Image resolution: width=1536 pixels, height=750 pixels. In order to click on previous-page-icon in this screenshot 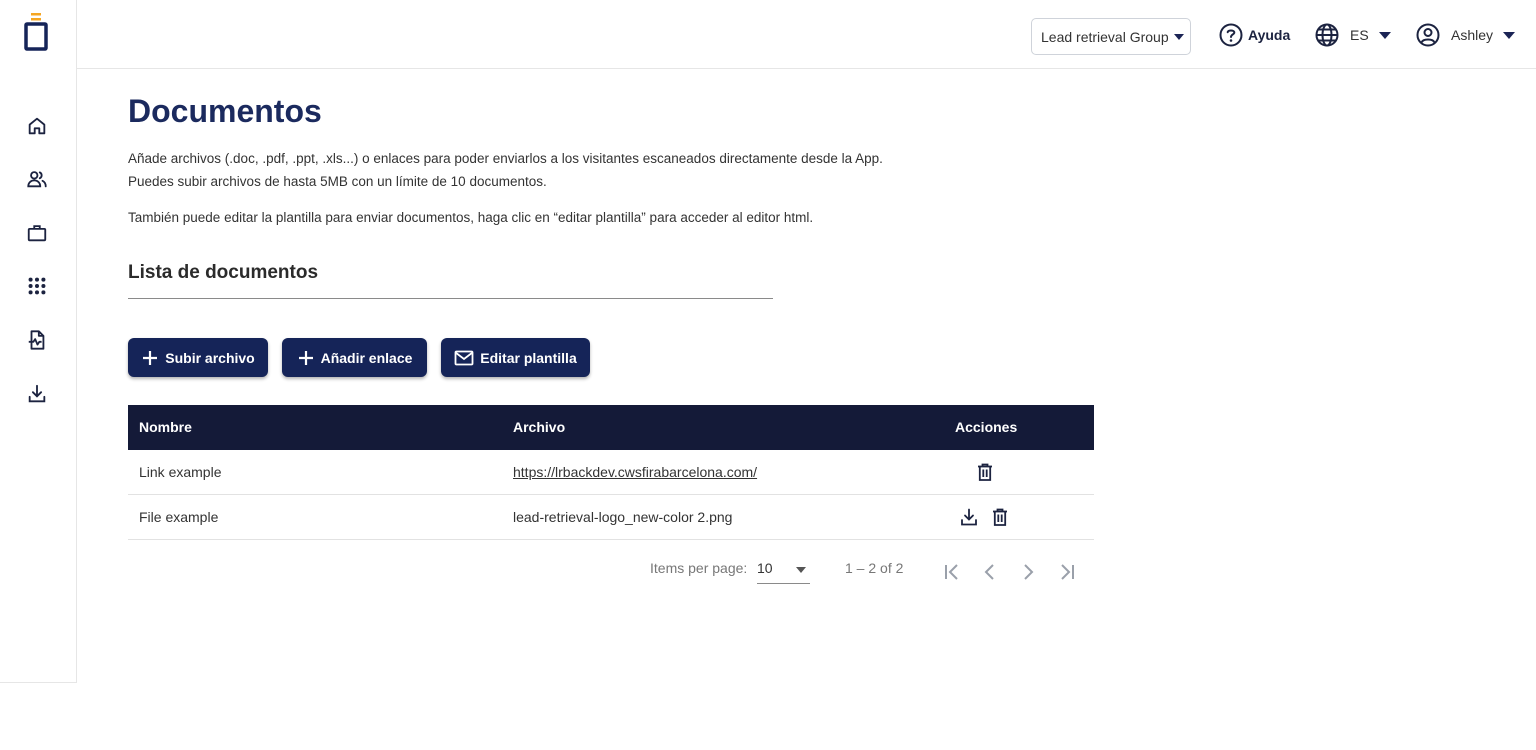, I will do `click(990, 572)`.